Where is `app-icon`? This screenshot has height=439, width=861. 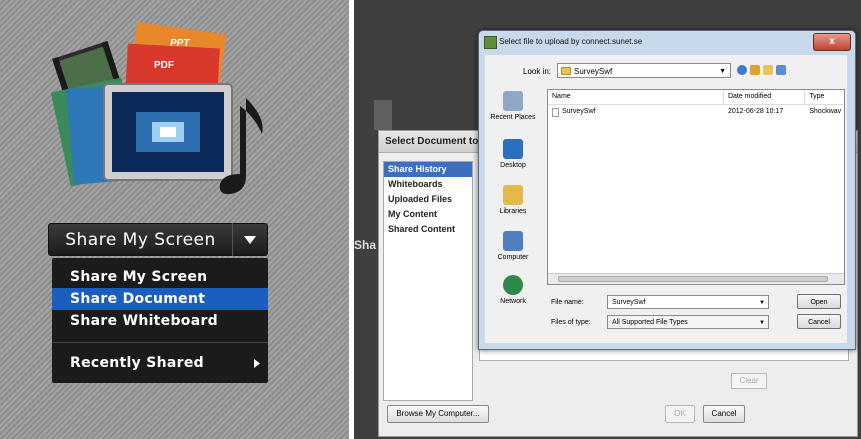
app-icon is located at coordinates (490, 42).